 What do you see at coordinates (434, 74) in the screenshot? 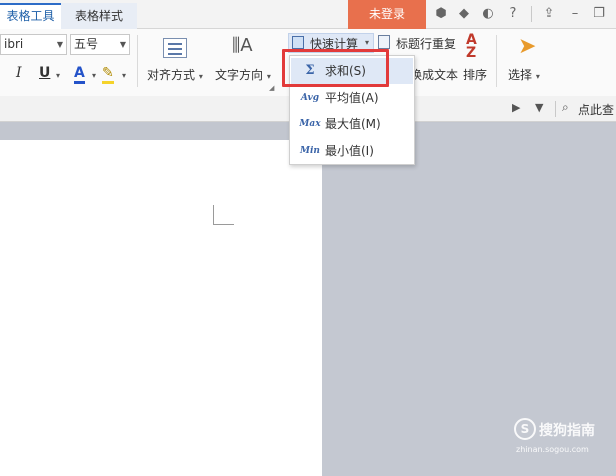
I see `convert-to-text-button: 换成文本` at bounding box center [434, 74].